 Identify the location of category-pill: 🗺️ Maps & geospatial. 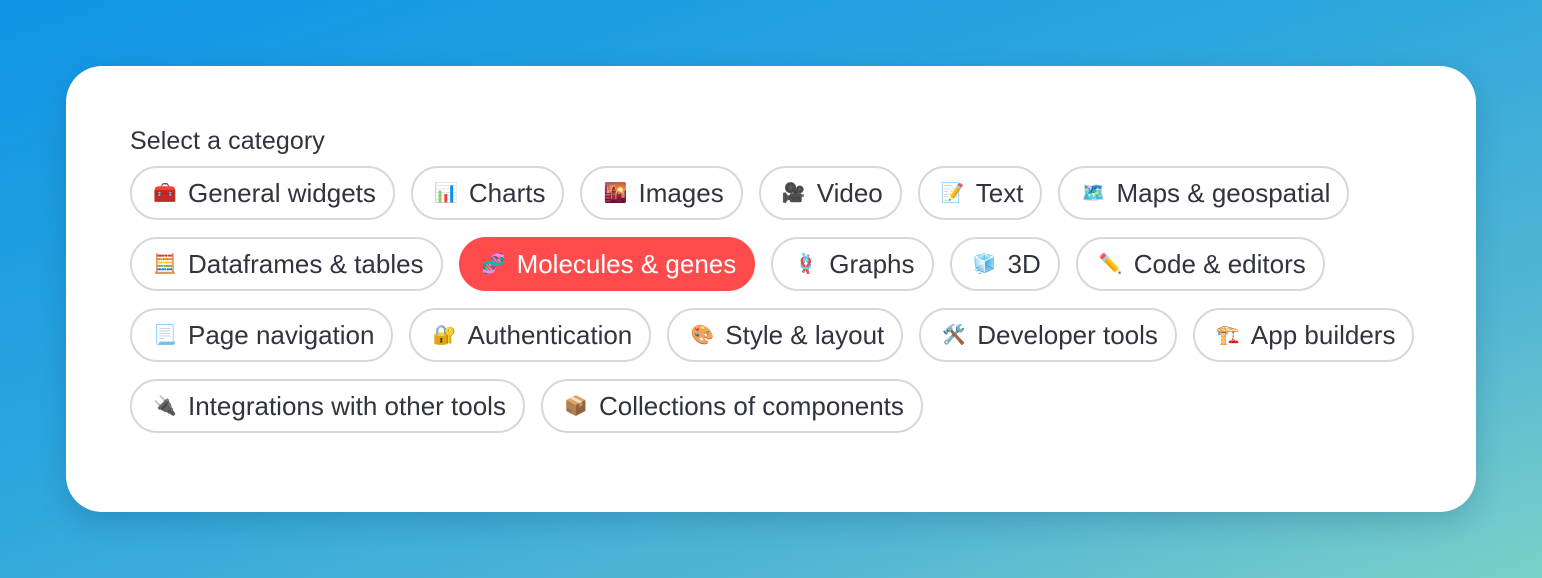
(1204, 193).